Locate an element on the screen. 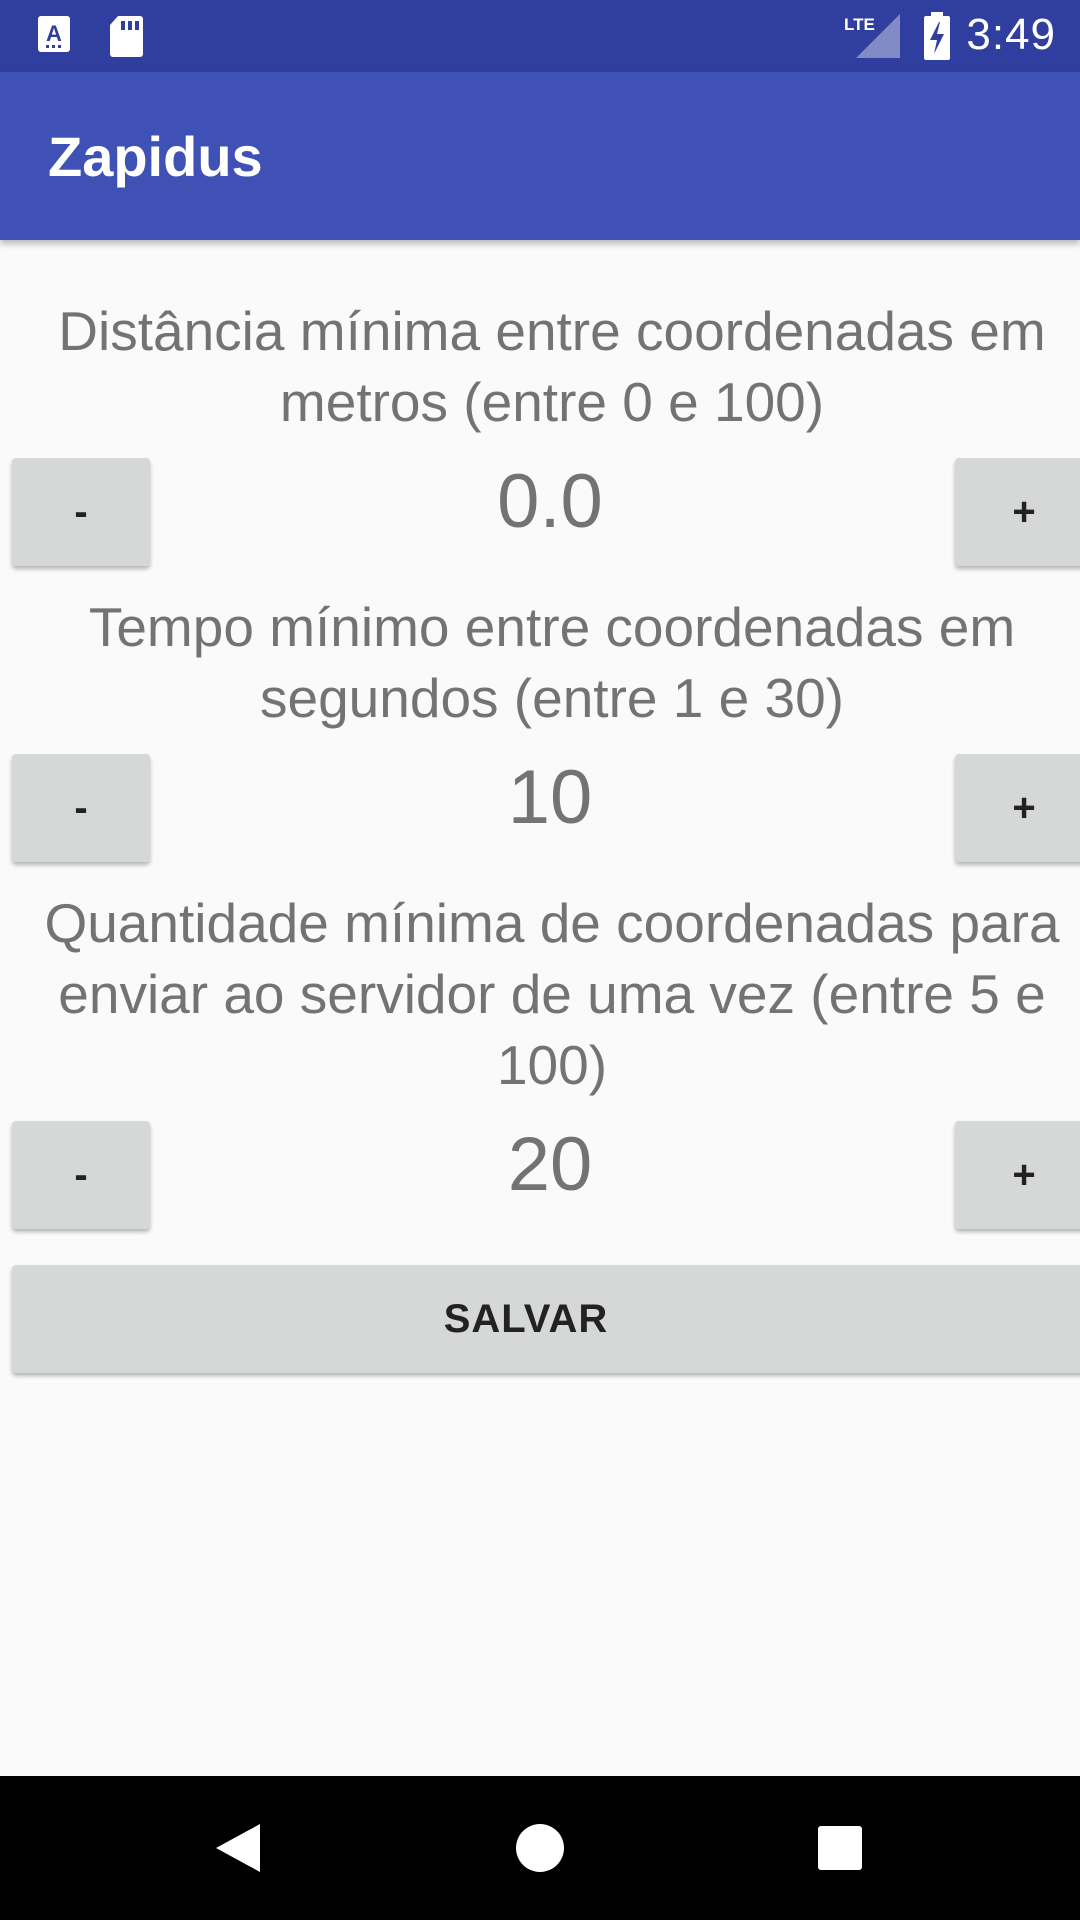  back-icon is located at coordinates (238, 1850).